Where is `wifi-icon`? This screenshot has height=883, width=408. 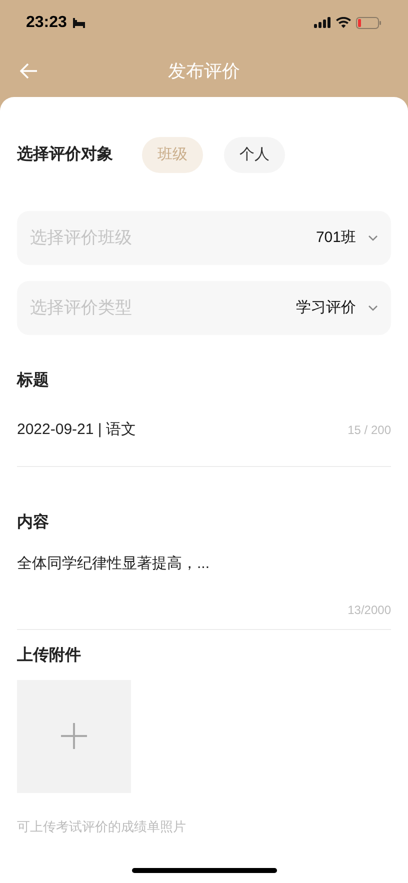
wifi-icon is located at coordinates (343, 22).